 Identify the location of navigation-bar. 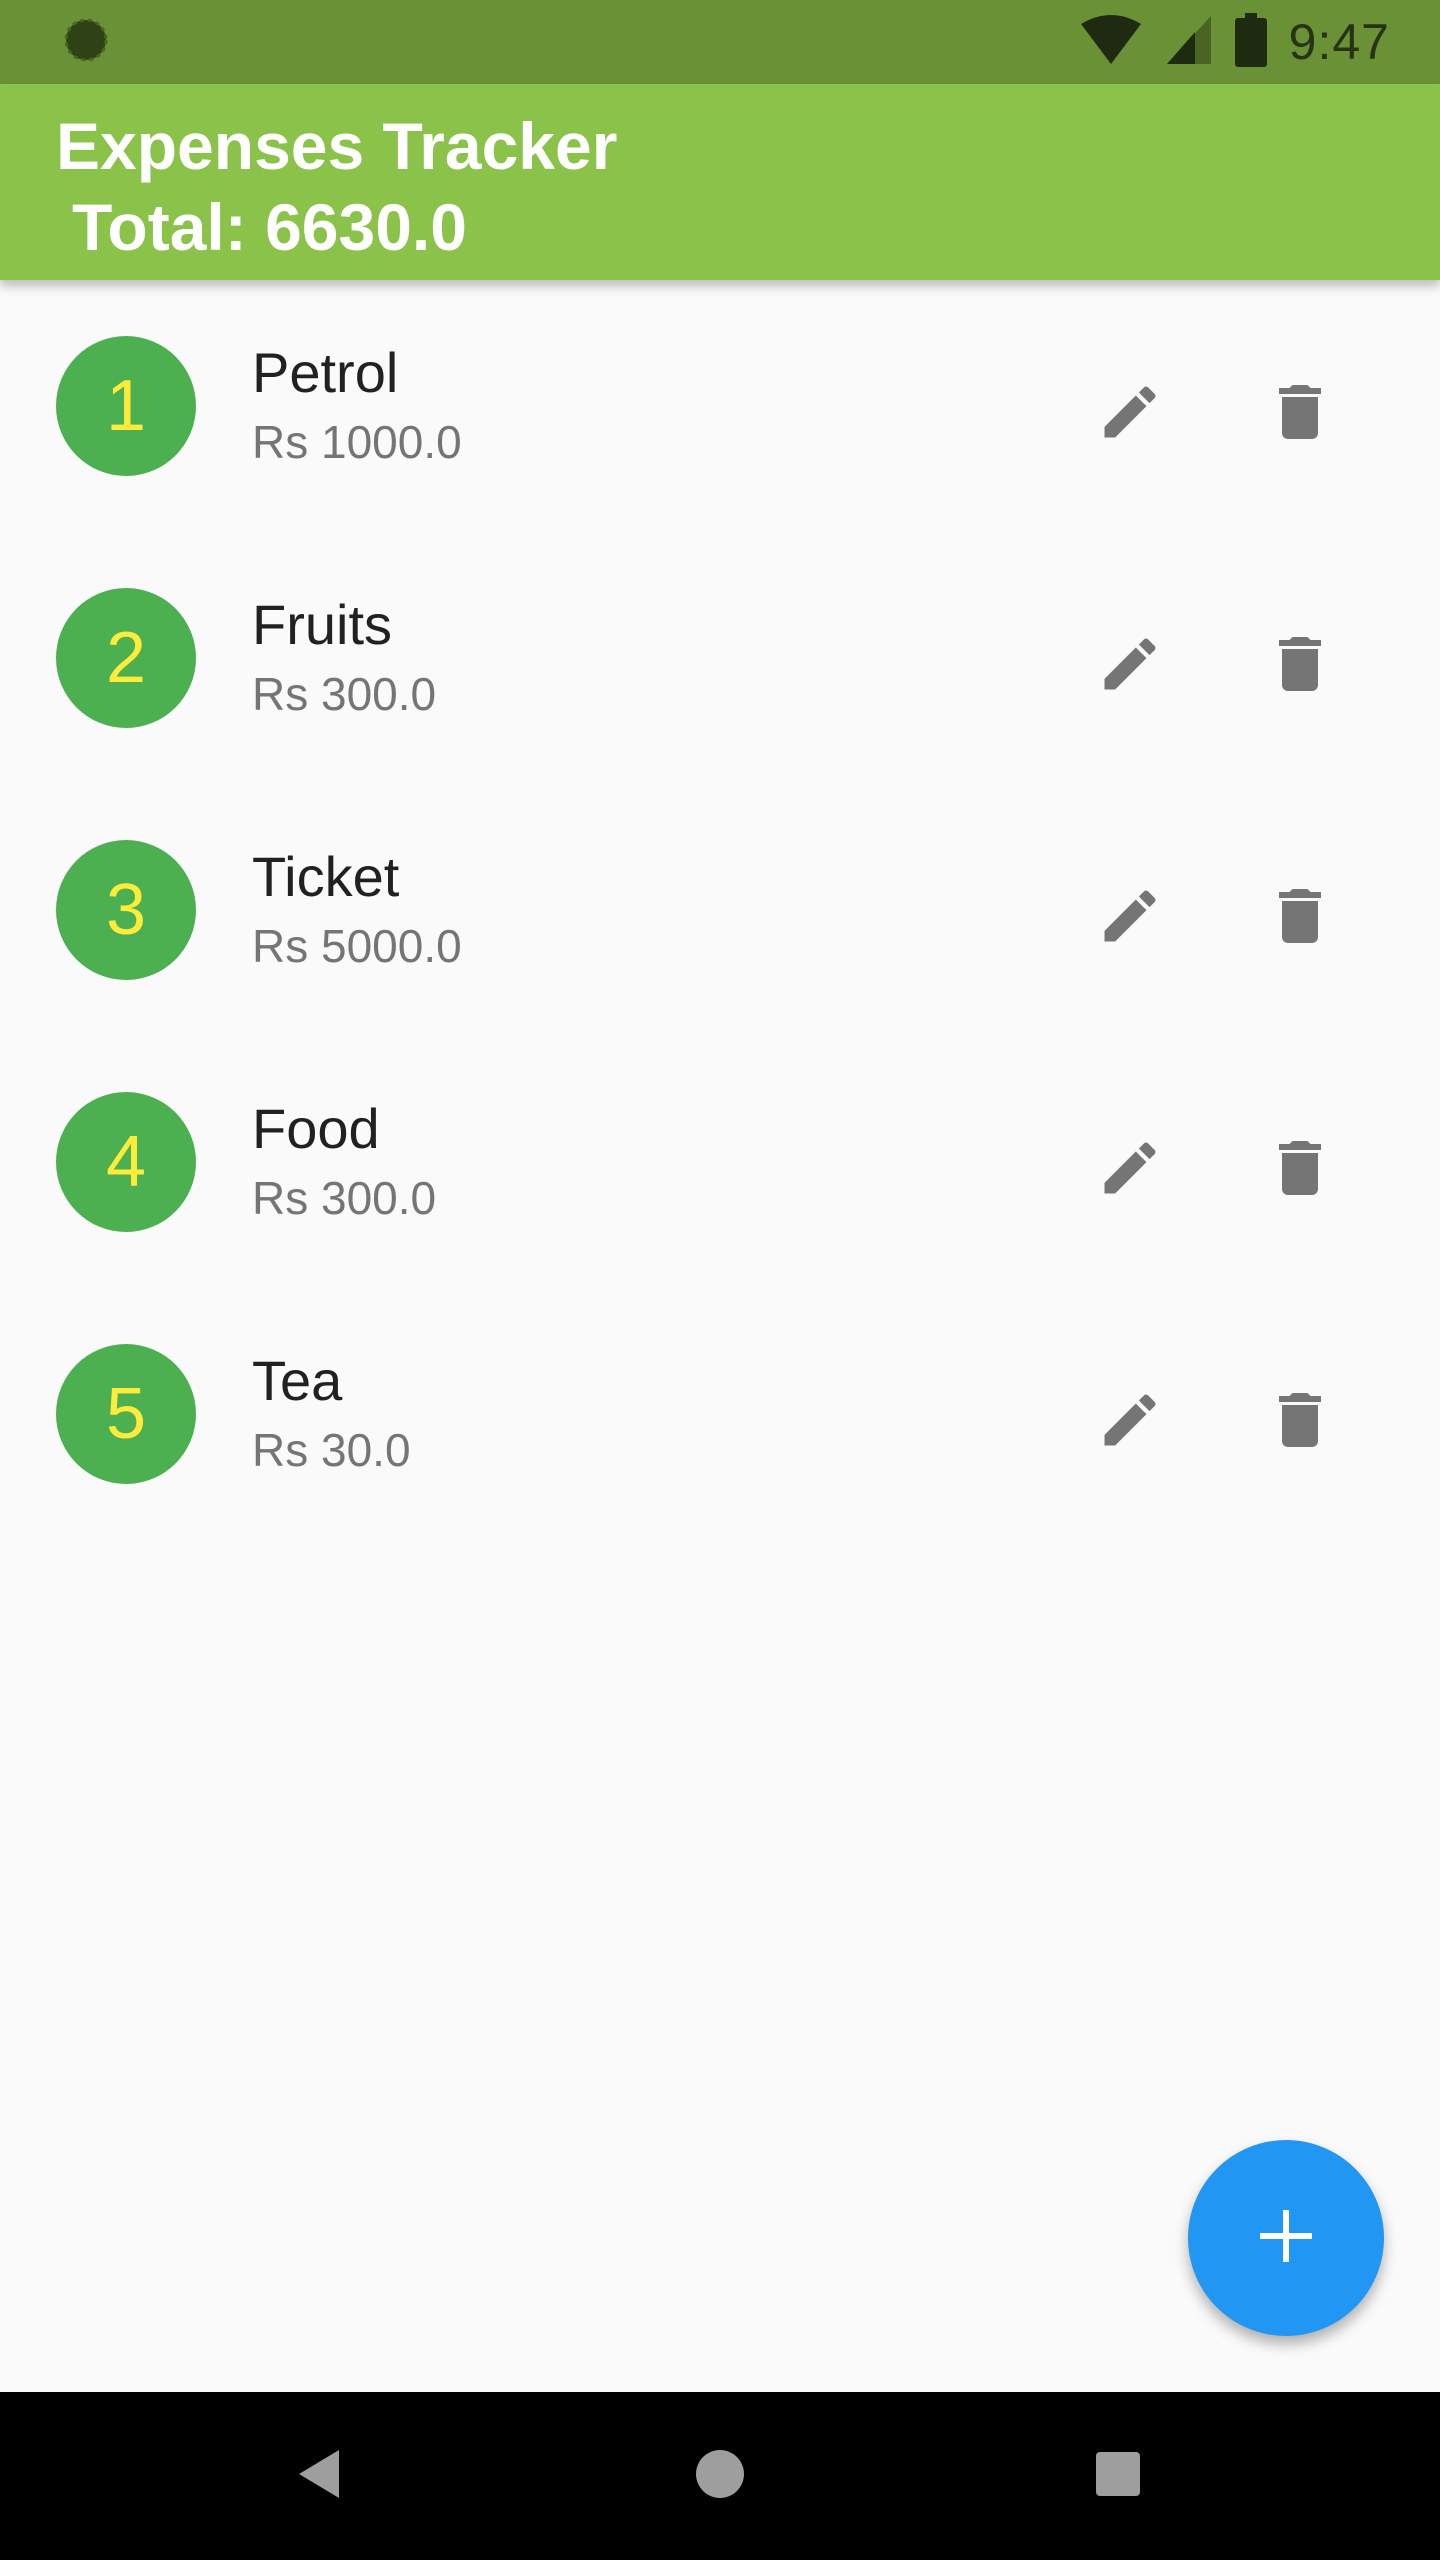
(720, 2476).